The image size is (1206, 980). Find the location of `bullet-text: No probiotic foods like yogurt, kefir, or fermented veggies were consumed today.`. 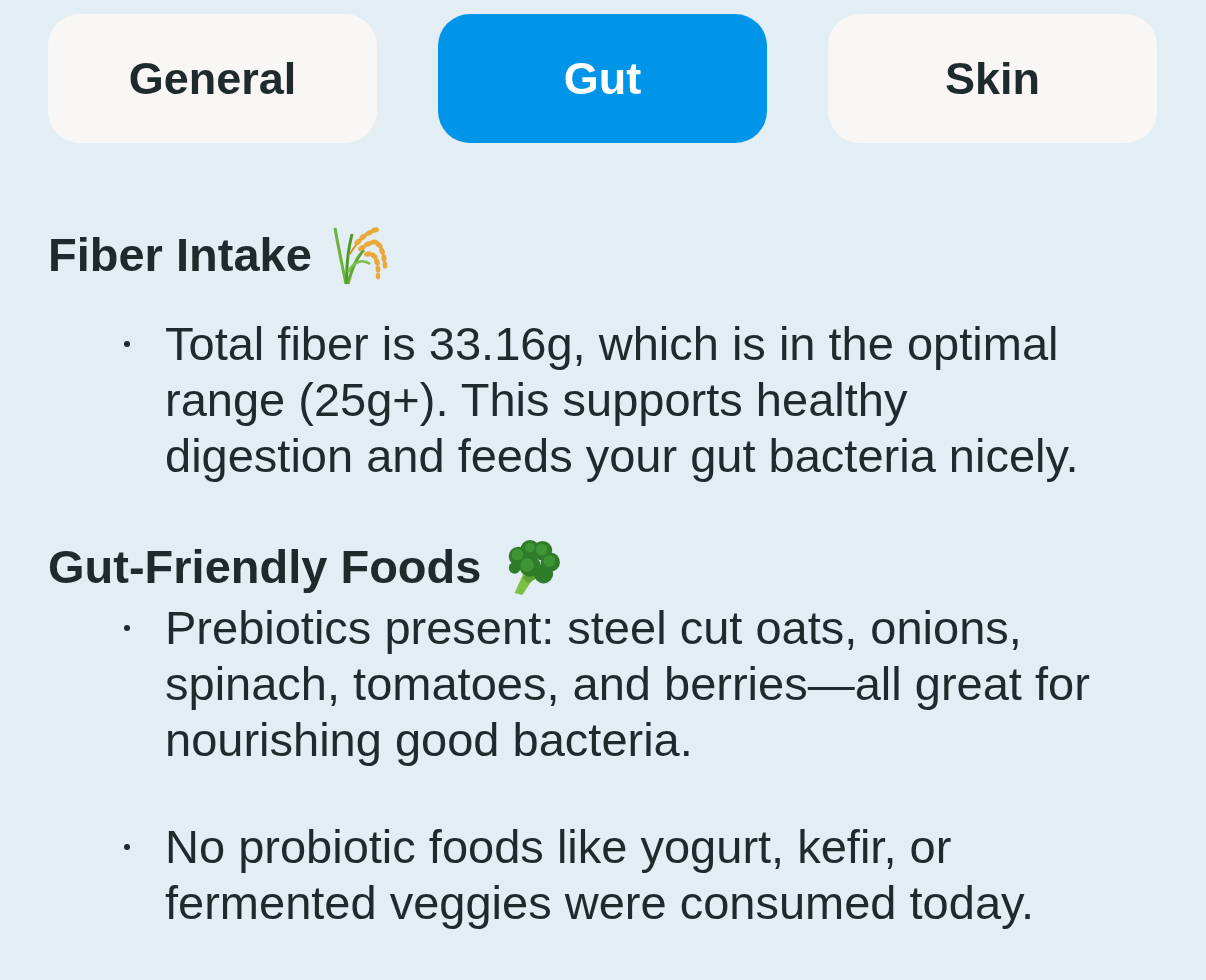

bullet-text: No probiotic foods like yogurt, kefir, or fermented veggies were consumed today. is located at coordinates (600, 875).